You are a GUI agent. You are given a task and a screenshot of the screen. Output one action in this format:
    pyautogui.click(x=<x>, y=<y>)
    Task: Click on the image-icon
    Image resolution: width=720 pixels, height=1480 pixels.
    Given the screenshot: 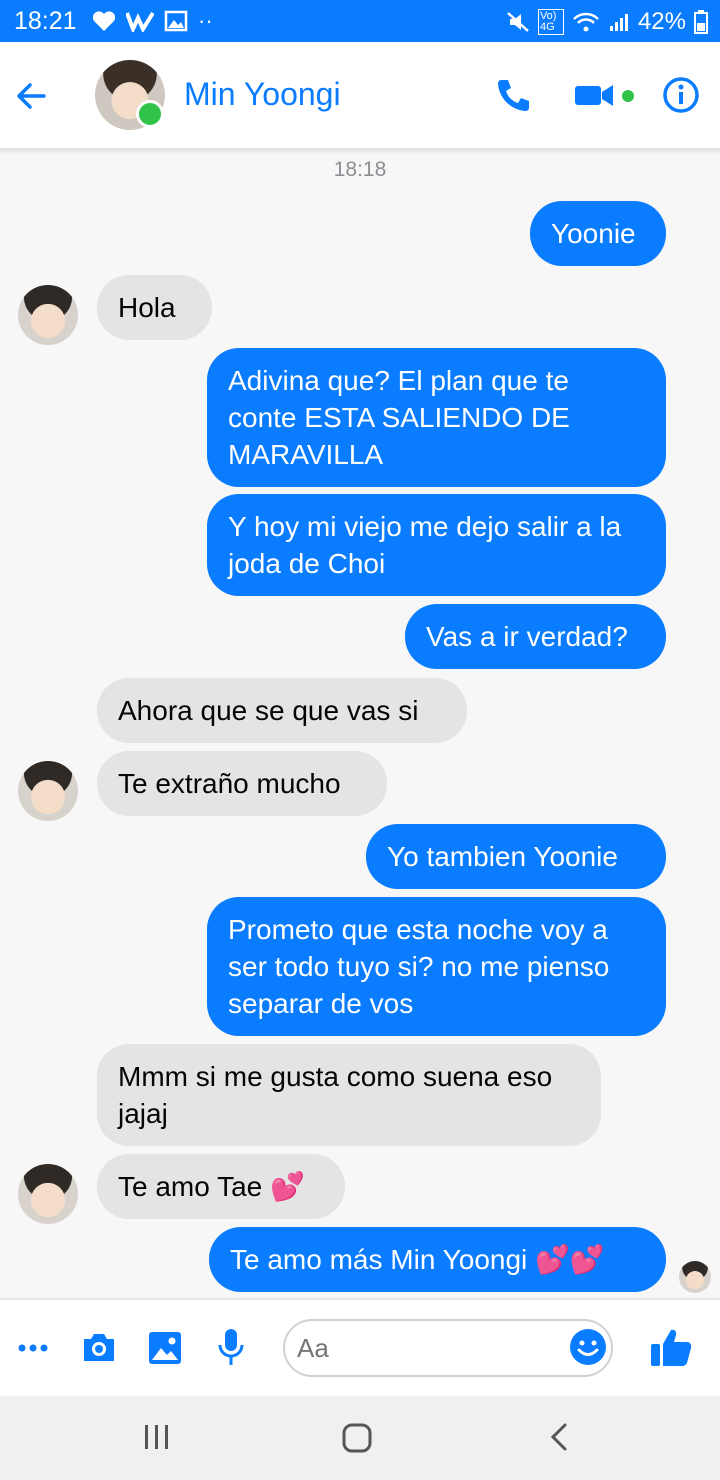 What is the action you would take?
    pyautogui.click(x=176, y=21)
    